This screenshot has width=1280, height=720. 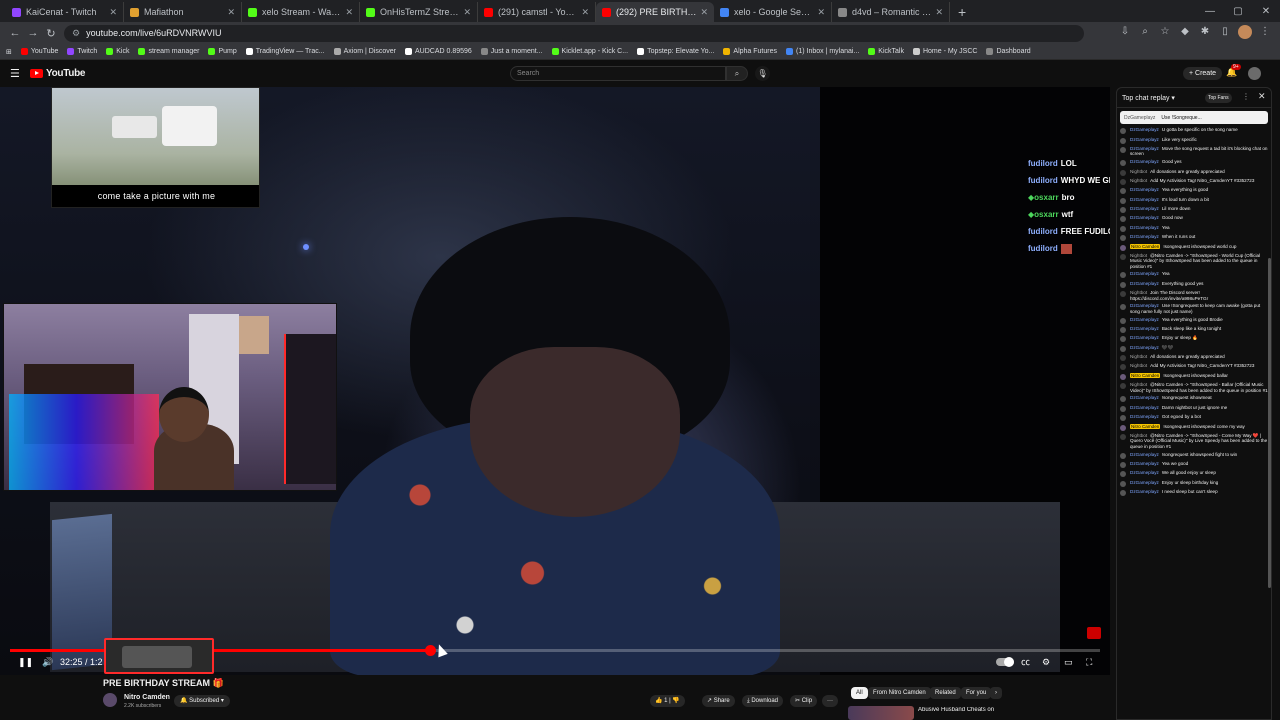 What do you see at coordinates (51, 33) in the screenshot?
I see `reload-icon: ↻` at bounding box center [51, 33].